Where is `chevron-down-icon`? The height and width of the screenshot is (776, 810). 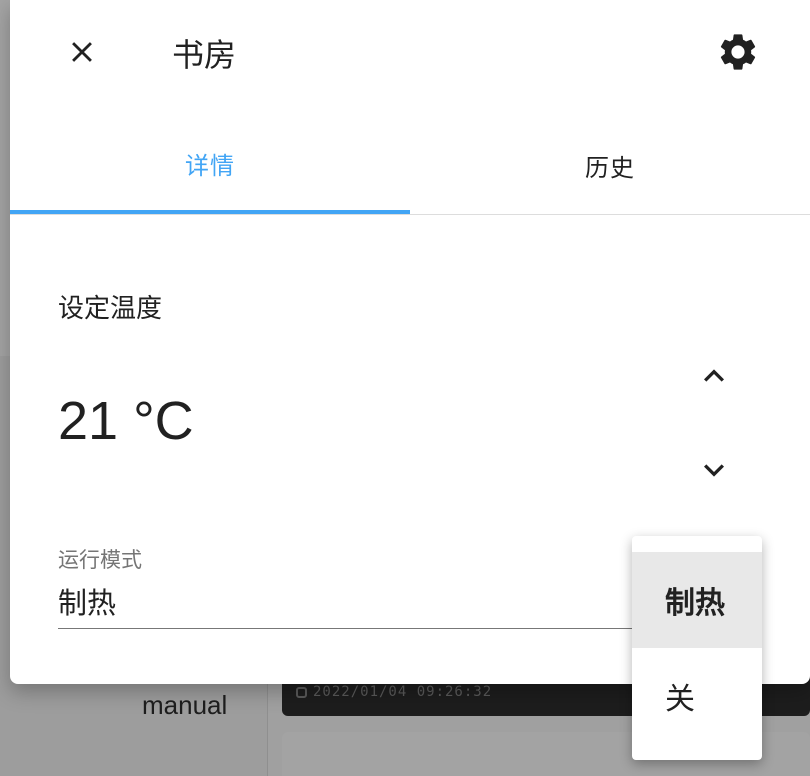 chevron-down-icon is located at coordinates (714, 470).